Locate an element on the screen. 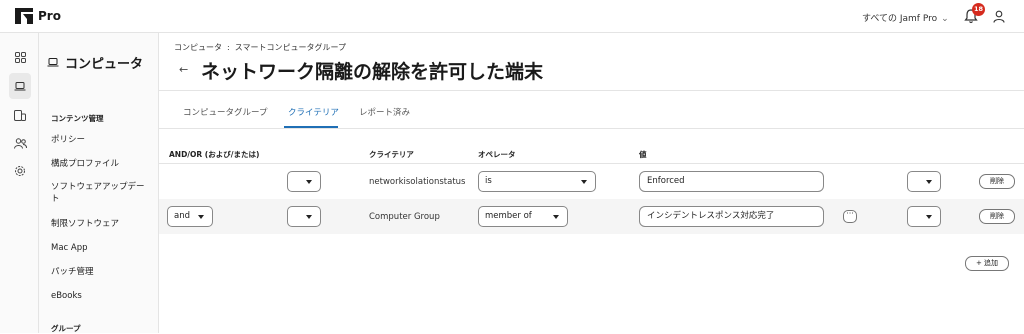  breadcrumb-current: スマートコンピュータグループ is located at coordinates (290, 47).